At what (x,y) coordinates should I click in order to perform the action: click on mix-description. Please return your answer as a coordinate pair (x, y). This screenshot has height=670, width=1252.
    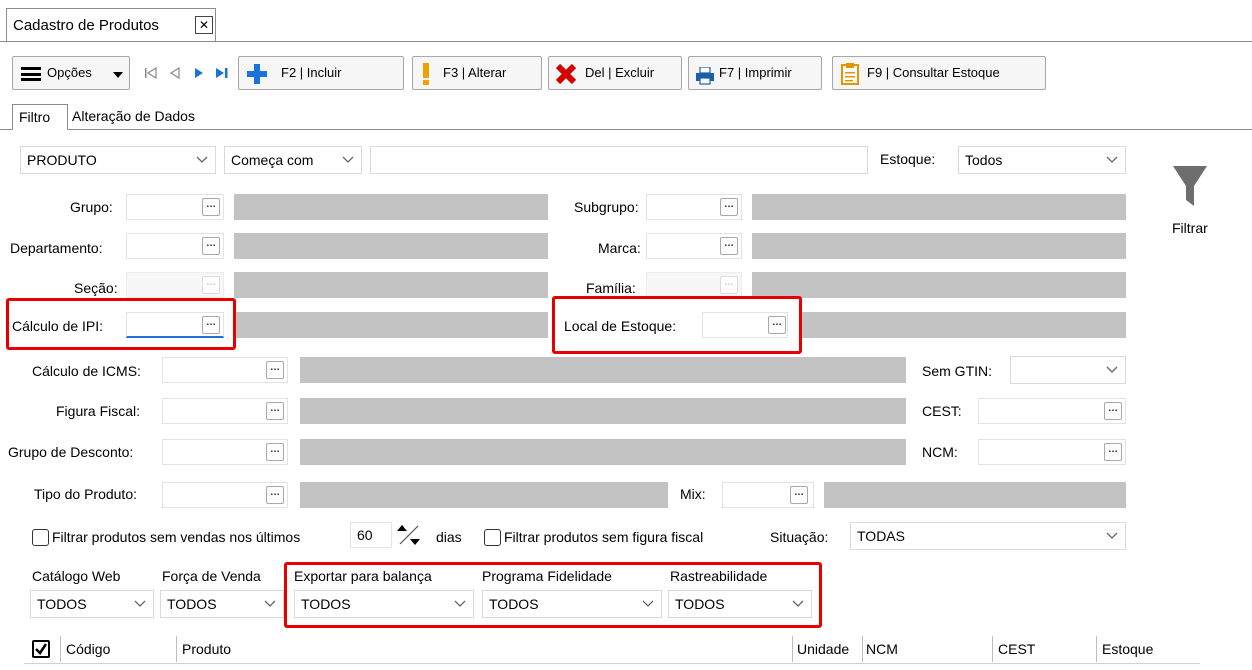
    Looking at the image, I should click on (975, 495).